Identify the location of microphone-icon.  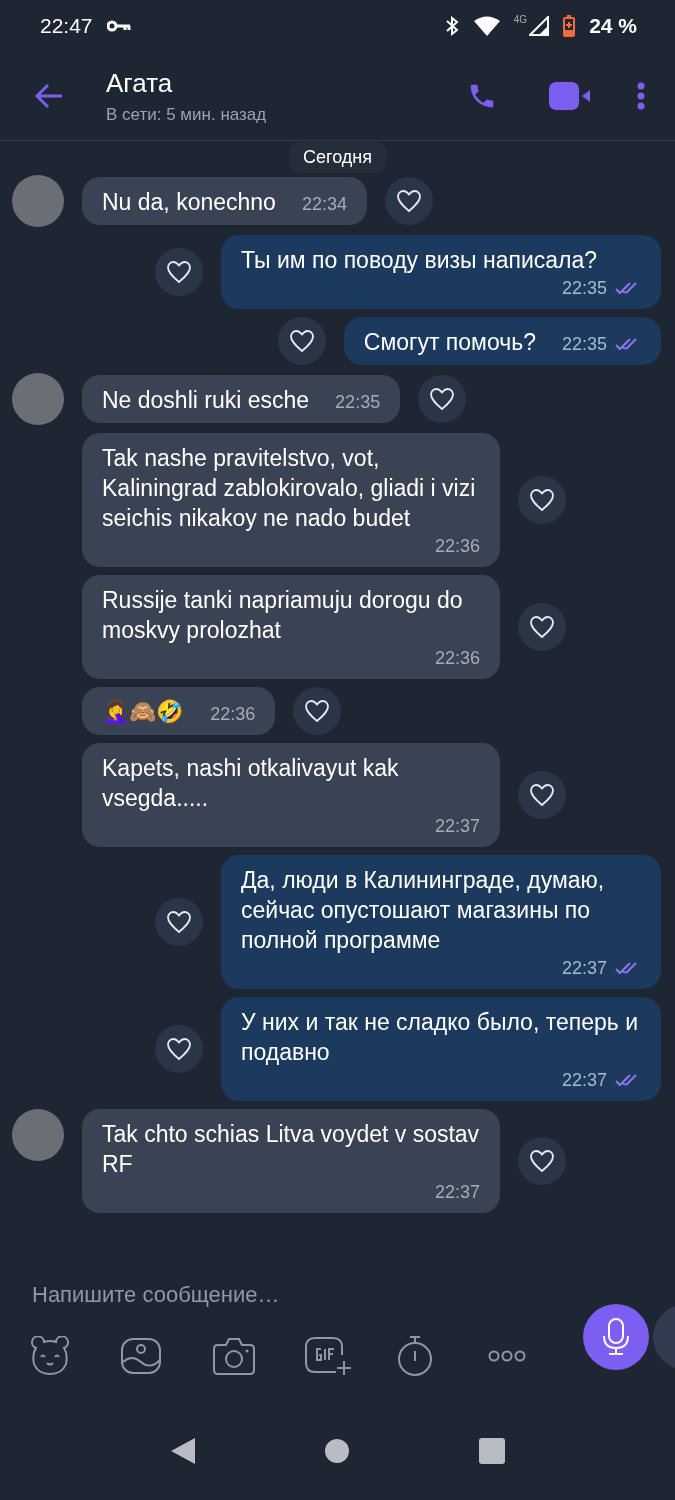
(616, 1337).